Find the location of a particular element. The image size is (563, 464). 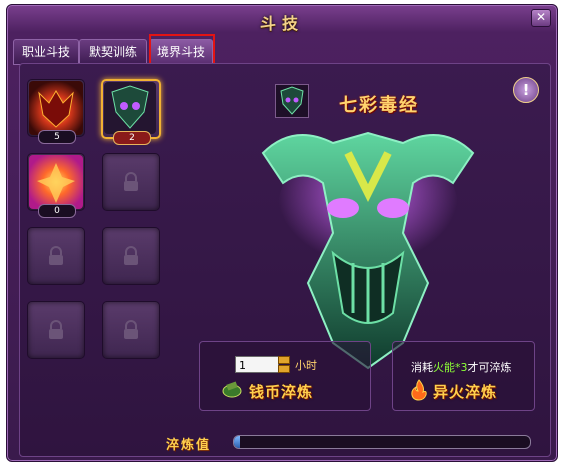

title-bar: 斗技 ✕ is located at coordinates (282, 20).